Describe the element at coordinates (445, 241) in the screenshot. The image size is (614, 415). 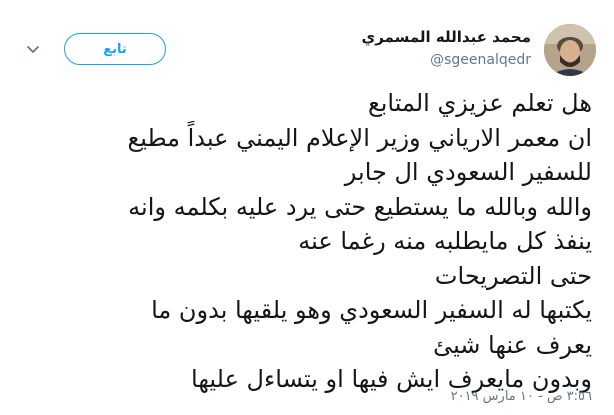
I see `tweet-line: ينفذ كل مايطلبه منه رغما عنه` at that location.